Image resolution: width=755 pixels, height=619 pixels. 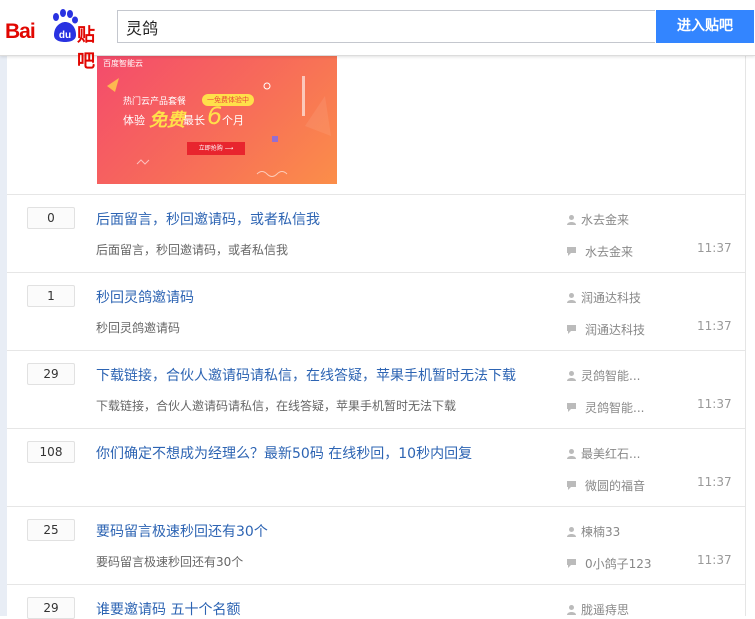 I want to click on thread-title-link: 你们确定不想成为经理么？最新50码 在线秒回，10秒内回复, so click(x=284, y=453).